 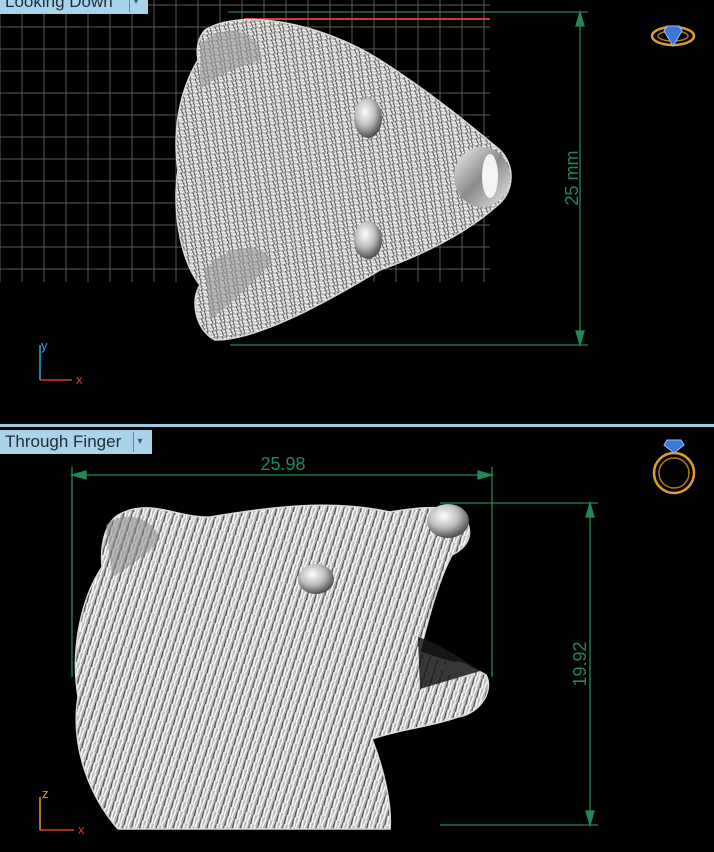 What do you see at coordinates (673, 36) in the screenshot?
I see `ring-top-view-icon` at bounding box center [673, 36].